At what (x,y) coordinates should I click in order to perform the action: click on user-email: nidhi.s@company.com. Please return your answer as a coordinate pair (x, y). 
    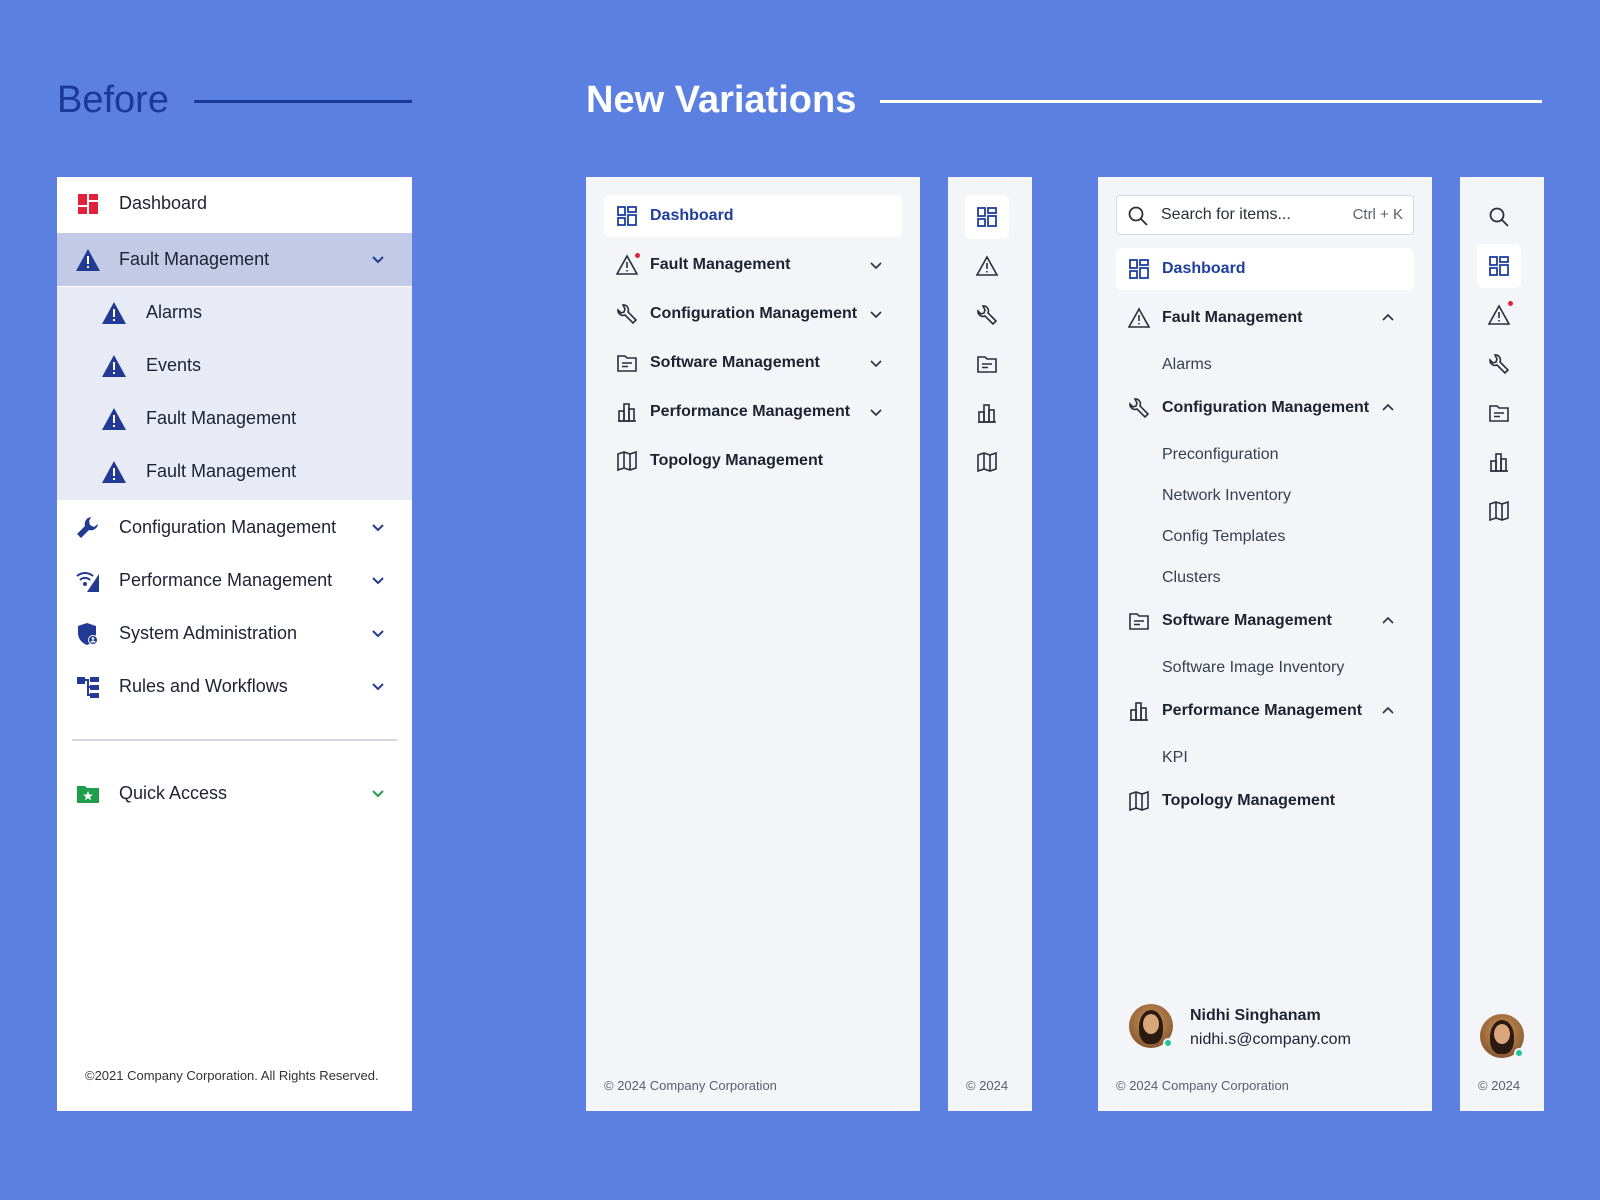
    Looking at the image, I should click on (1270, 1039).